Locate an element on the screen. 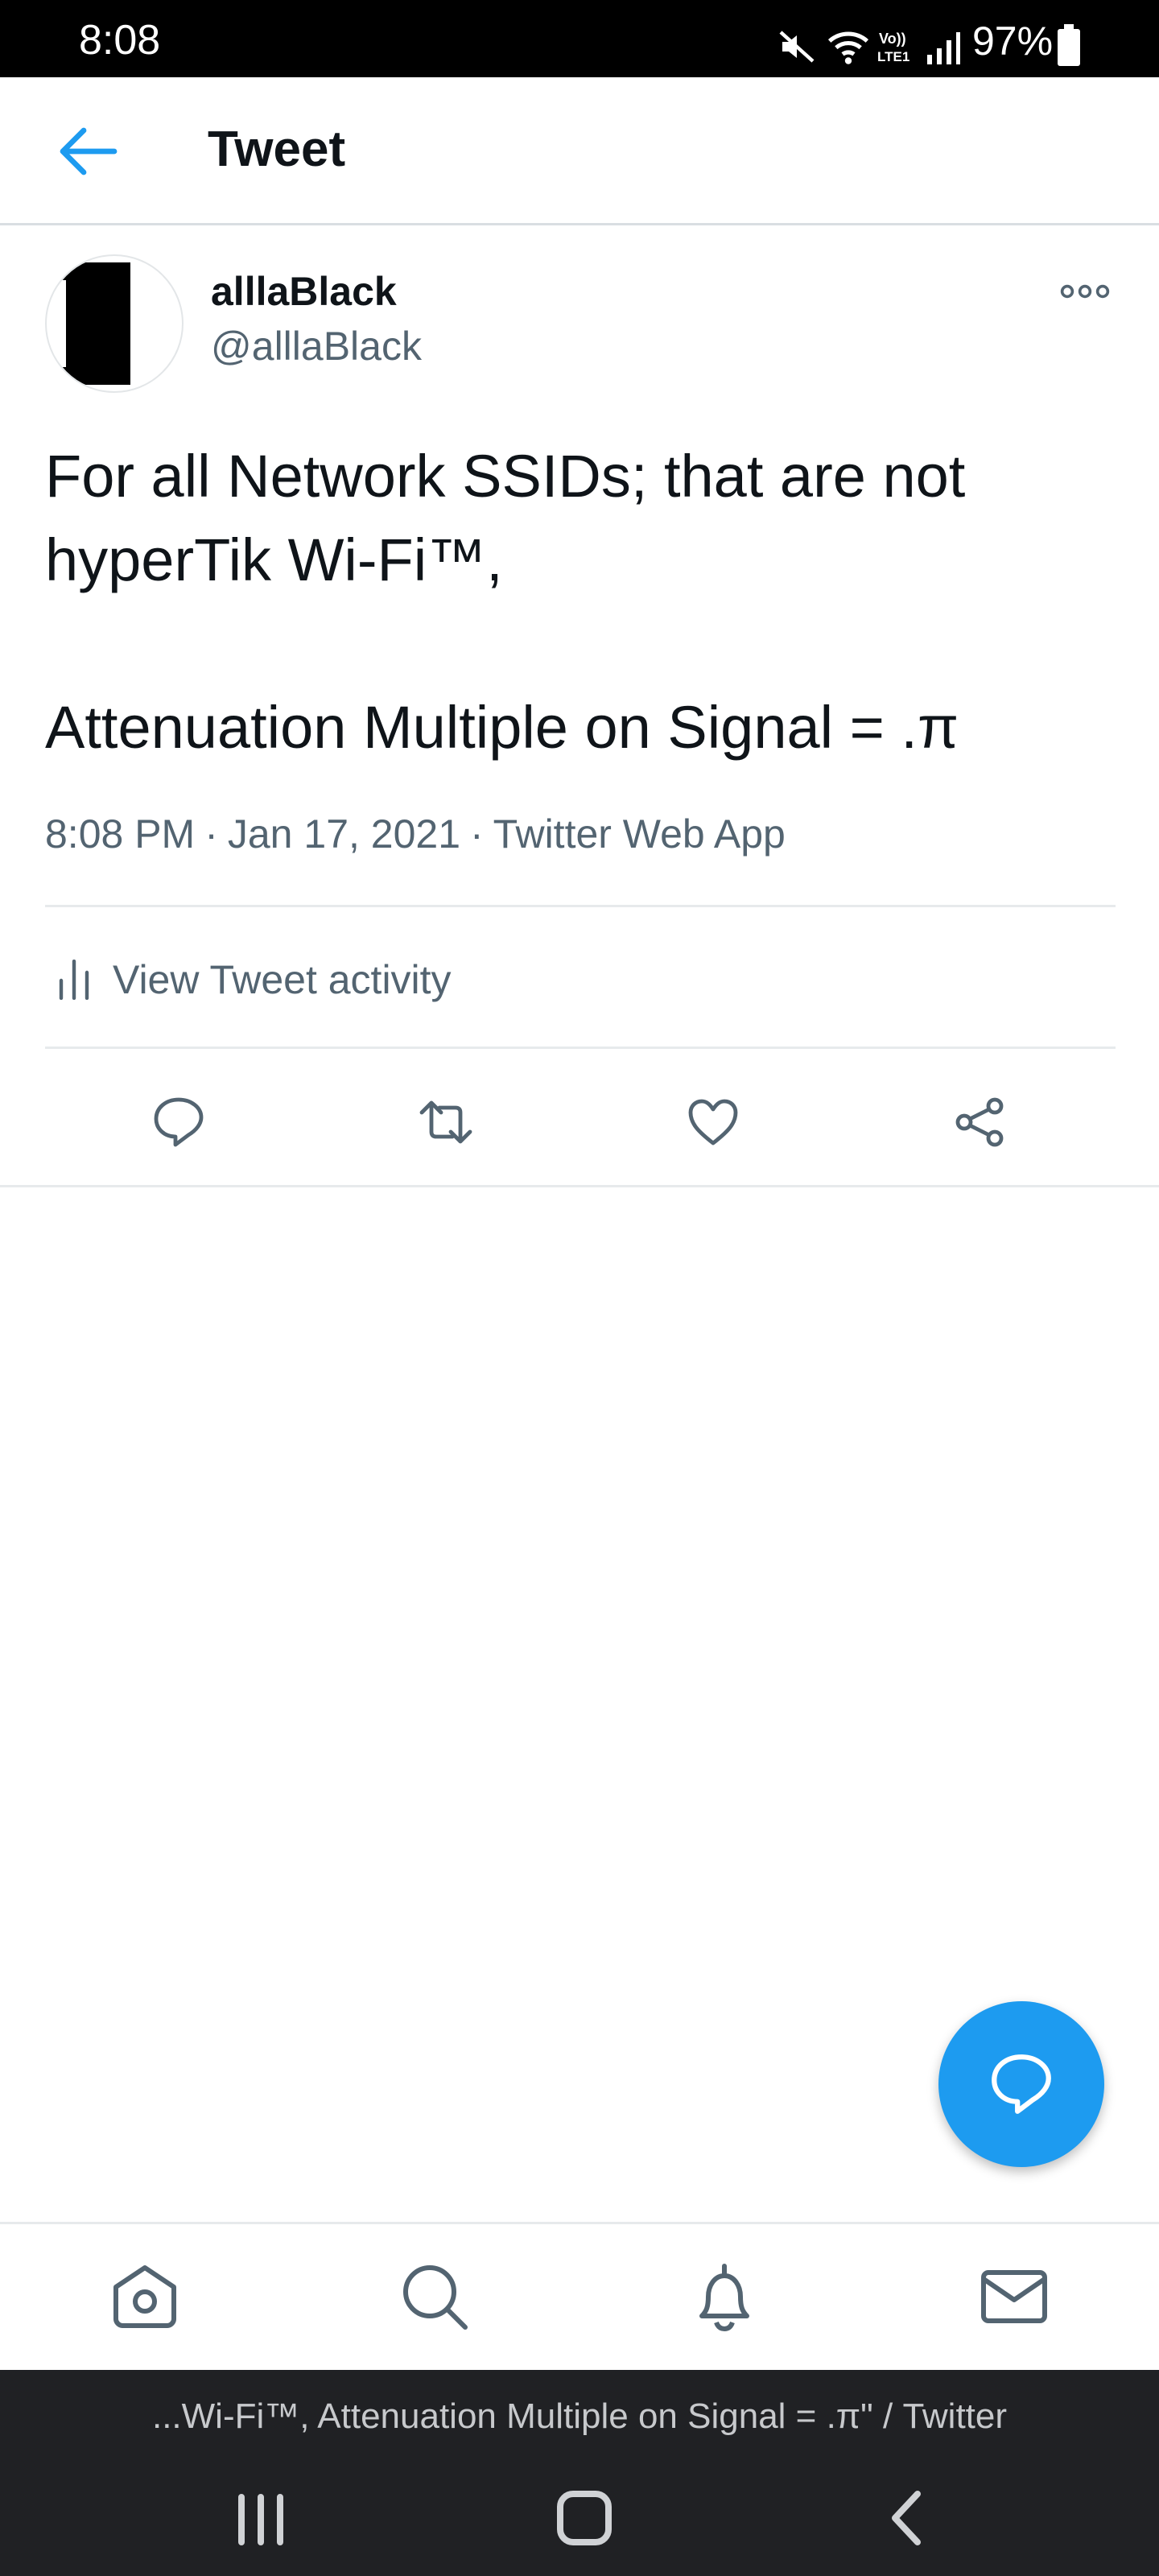  share-button is located at coordinates (980, 1122).